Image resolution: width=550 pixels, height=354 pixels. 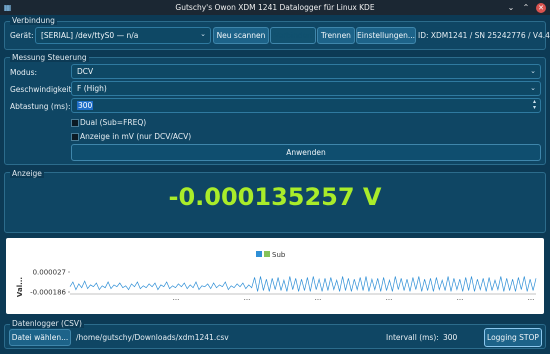 I want to click on display-group-title: Anzeige, so click(x=27, y=173).